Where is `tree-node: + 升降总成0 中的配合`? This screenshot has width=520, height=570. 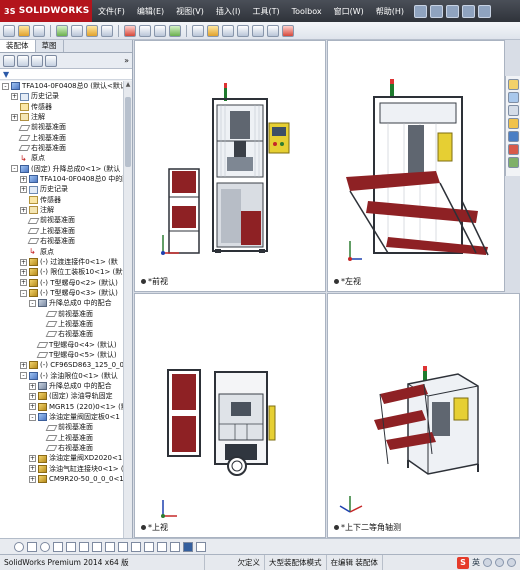 tree-node: + 升降总成0 中的配合 is located at coordinates (62, 386).